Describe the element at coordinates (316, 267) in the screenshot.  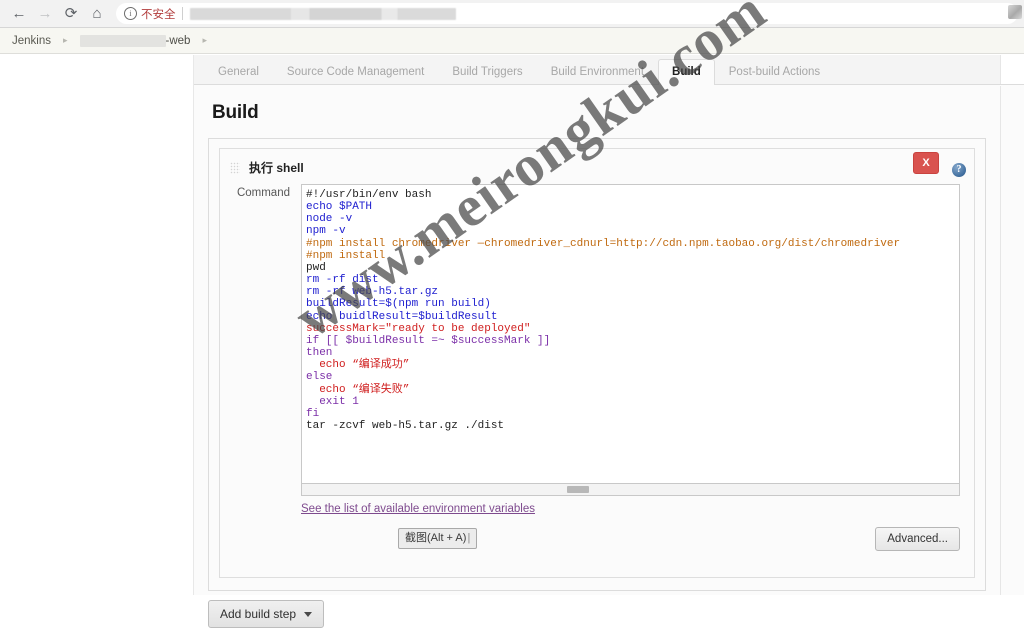
I see `code-line: pwd` at that location.